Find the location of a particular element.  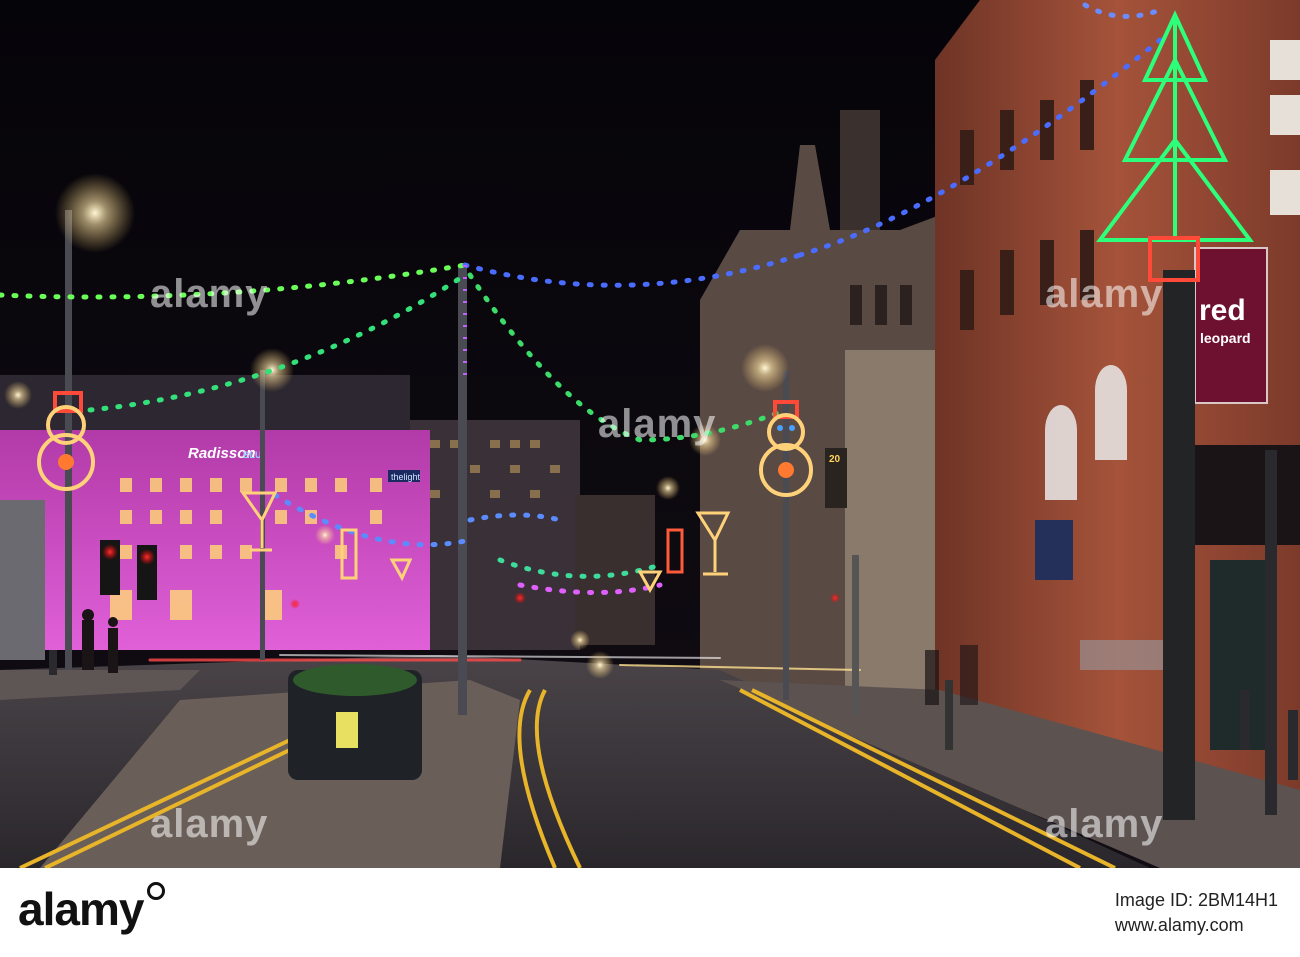

planter-notice is located at coordinates (347, 730).